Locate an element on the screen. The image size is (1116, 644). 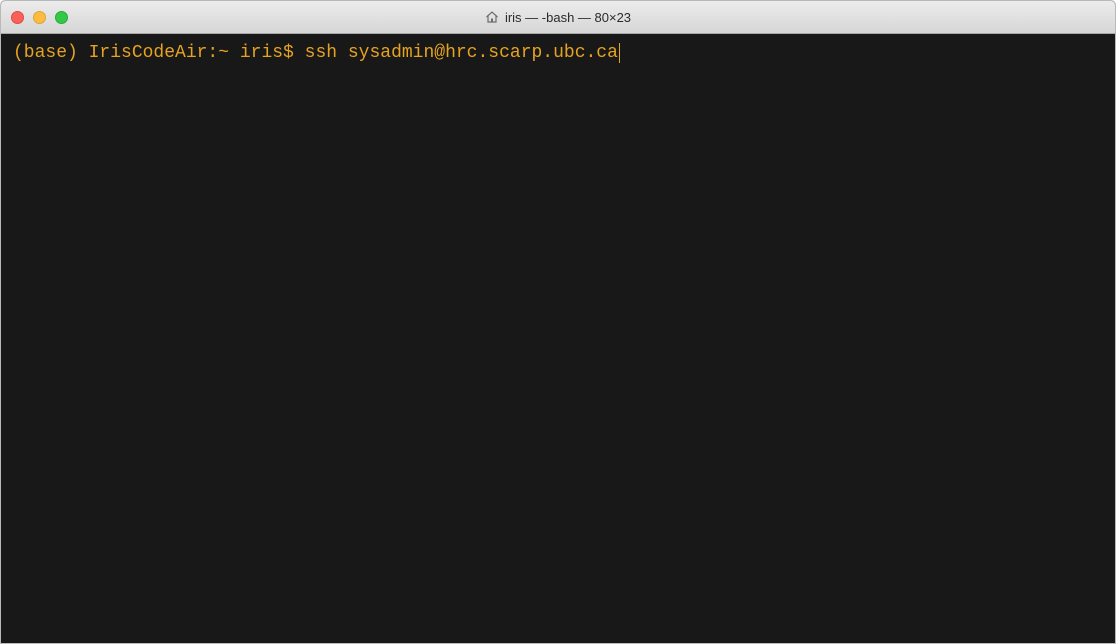
window-title: iris — -bash — 80×23 is located at coordinates (558, 17).